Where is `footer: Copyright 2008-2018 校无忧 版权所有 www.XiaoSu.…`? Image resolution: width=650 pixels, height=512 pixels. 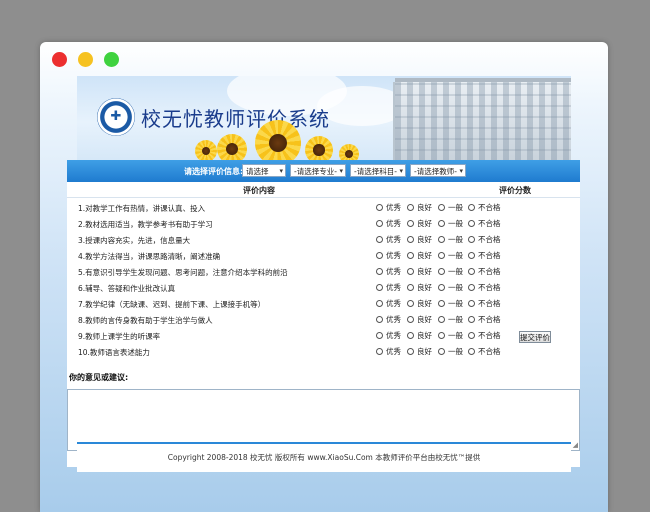
footer: Copyright 2008-2018 校无忧 版权所有 www.XiaoSu.… is located at coordinates (324, 457).